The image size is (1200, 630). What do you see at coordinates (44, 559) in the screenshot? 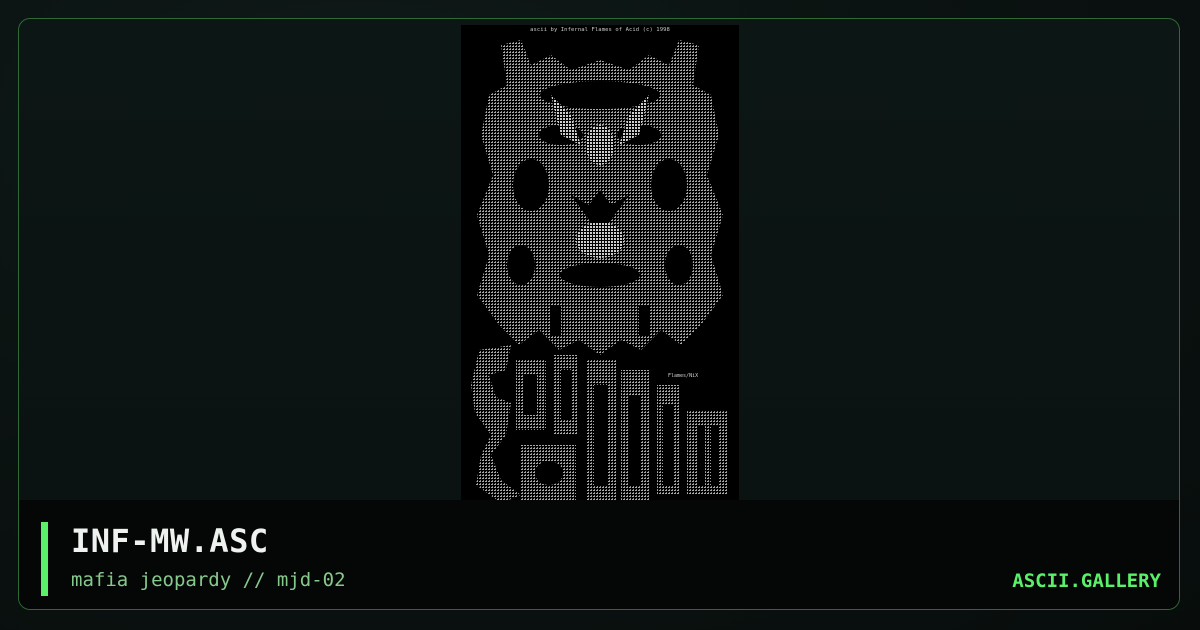
I see `accent-bar` at bounding box center [44, 559].